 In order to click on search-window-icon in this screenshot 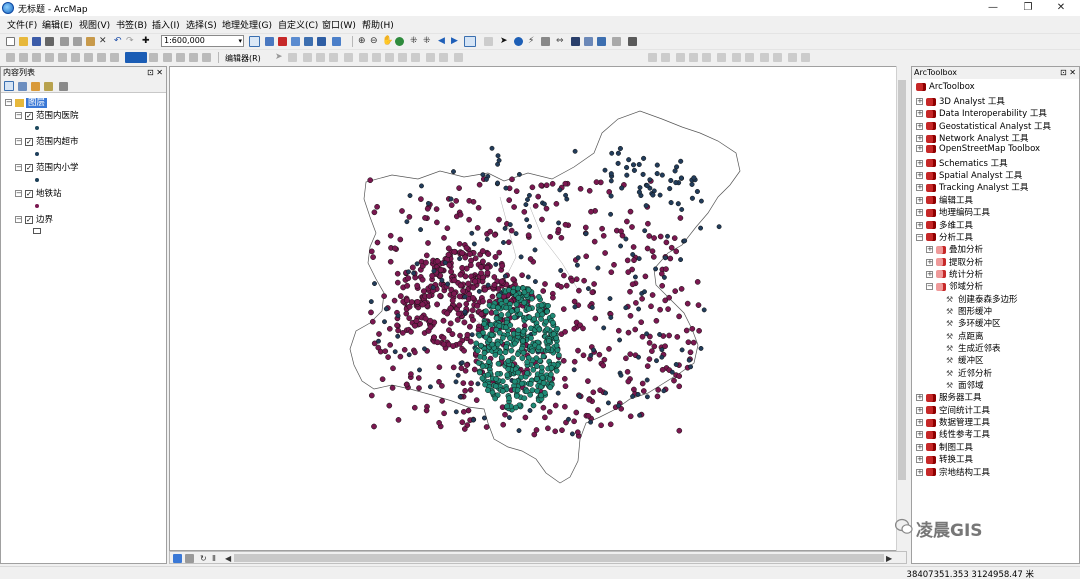, I will do `click(308, 41)`.